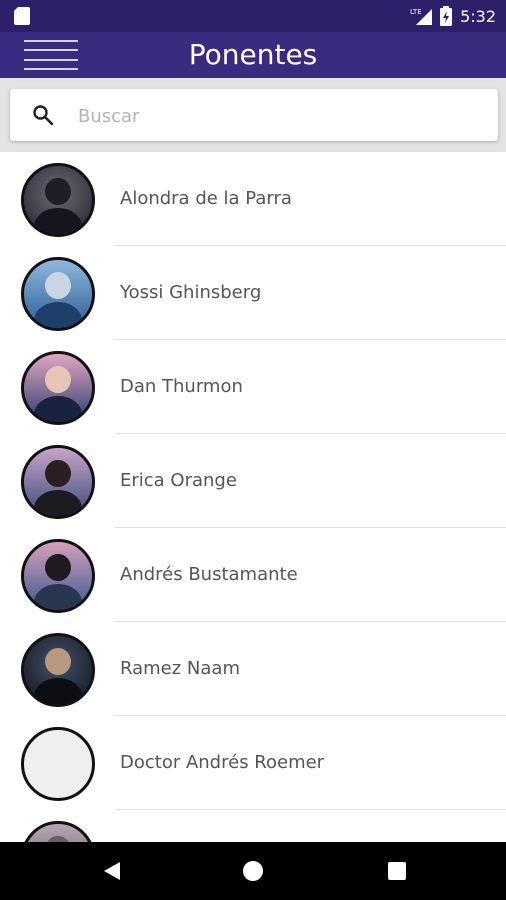  I want to click on list-item: Doctor Andrés Roemer, so click(253, 763).